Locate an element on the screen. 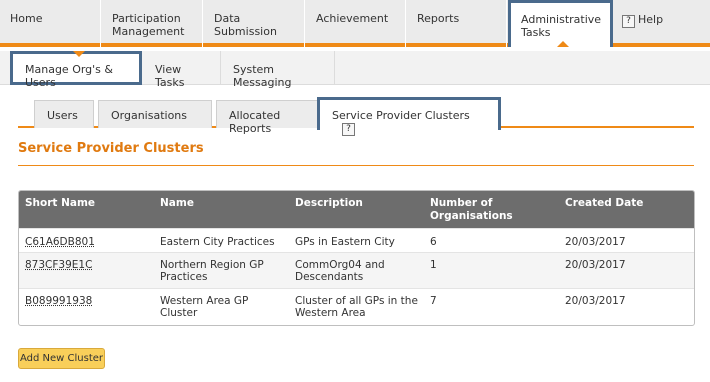  column-header-number-of-organisations: Number of Organisations is located at coordinates (477, 210).